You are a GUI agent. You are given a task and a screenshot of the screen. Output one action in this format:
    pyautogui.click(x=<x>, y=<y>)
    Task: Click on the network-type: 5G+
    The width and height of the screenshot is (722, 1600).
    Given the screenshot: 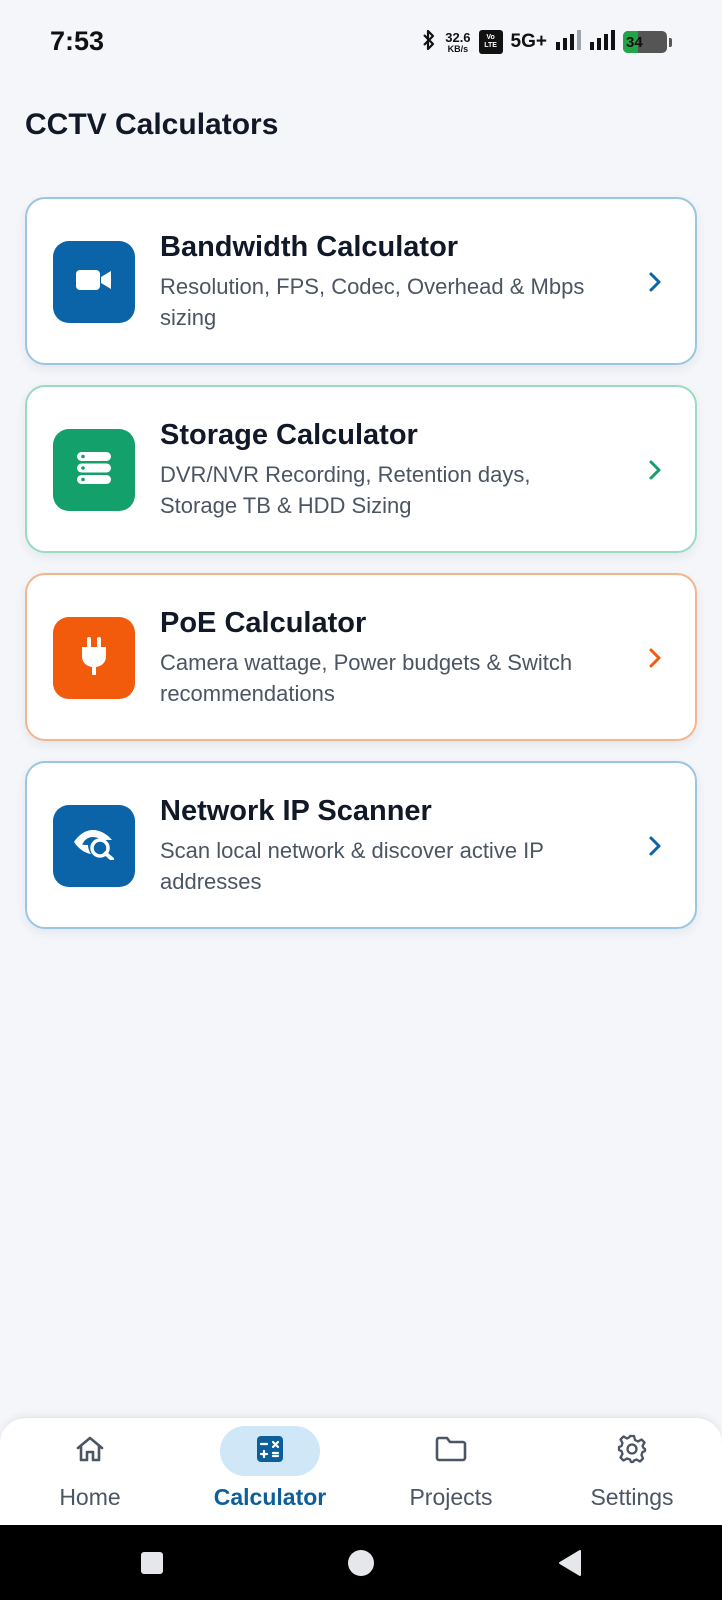 What is the action you would take?
    pyautogui.click(x=528, y=41)
    